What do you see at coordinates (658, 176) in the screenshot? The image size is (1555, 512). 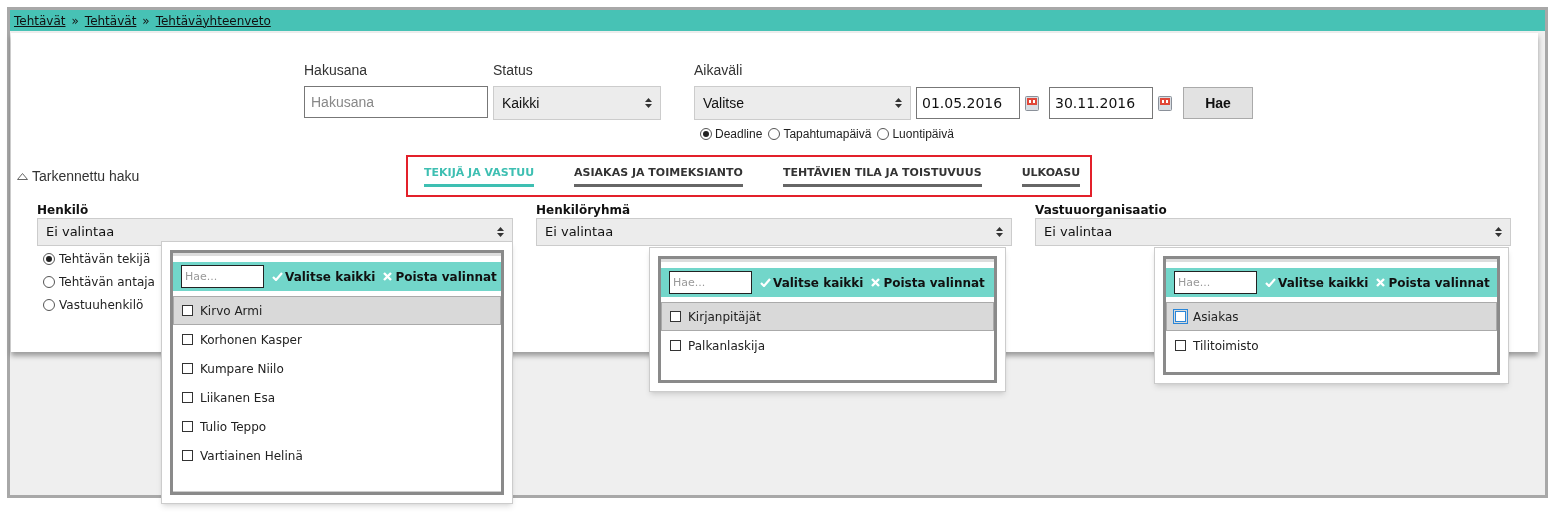 I see `tab: ASIAKAS JA TOIMEKSIANTO` at bounding box center [658, 176].